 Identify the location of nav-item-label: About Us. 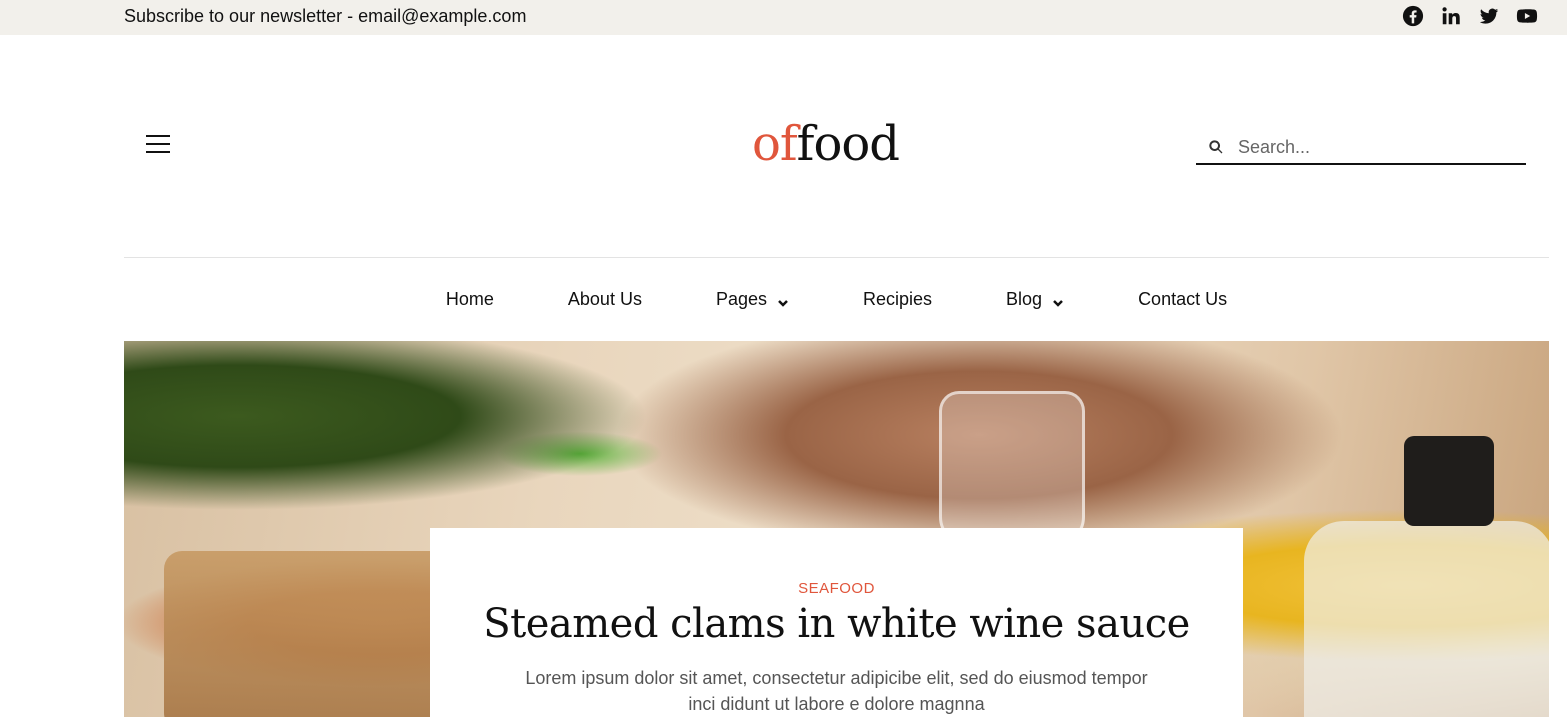
(604, 298).